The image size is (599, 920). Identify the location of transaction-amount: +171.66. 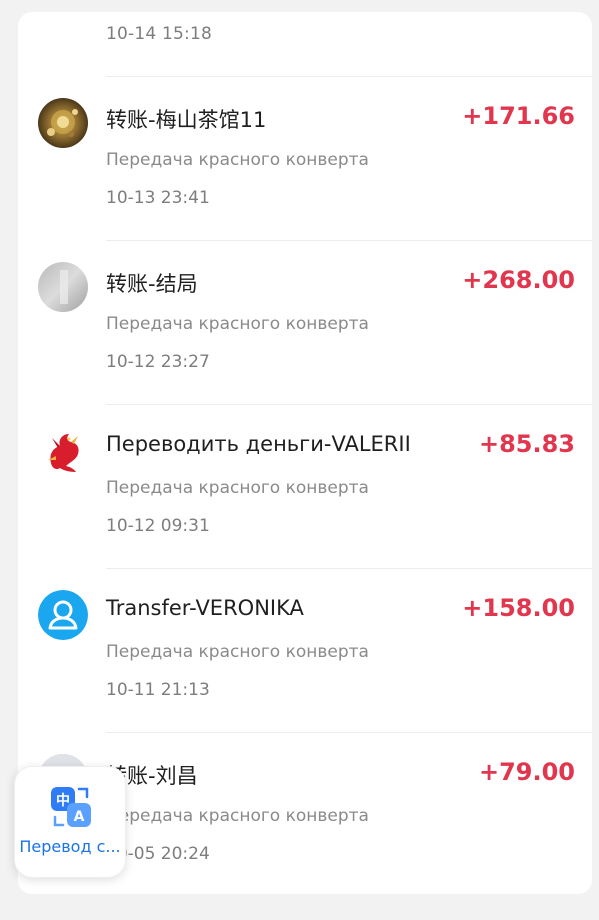
(518, 116).